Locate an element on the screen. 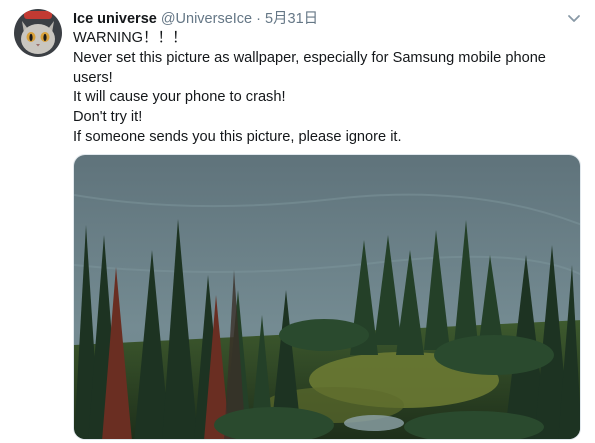 The height and width of the screenshot is (443, 595). tweet-line-dont-try: Don't try it! is located at coordinates (108, 117).